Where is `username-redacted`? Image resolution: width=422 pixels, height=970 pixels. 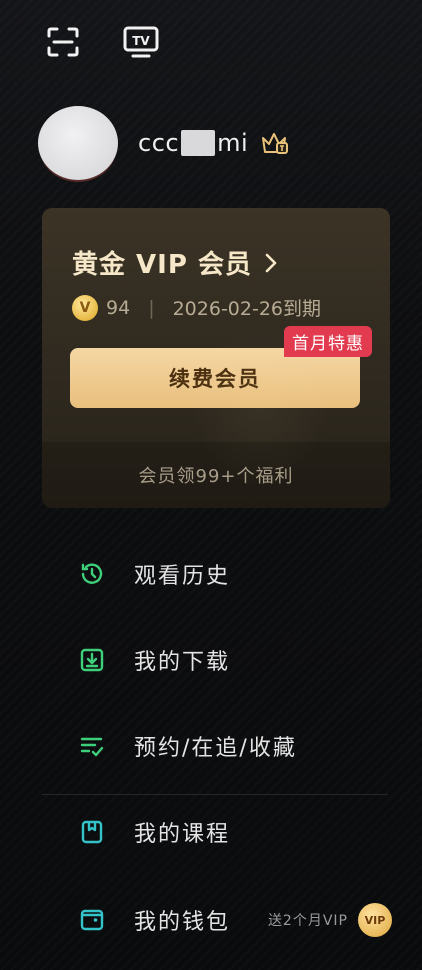
username-redacted is located at coordinates (198, 143).